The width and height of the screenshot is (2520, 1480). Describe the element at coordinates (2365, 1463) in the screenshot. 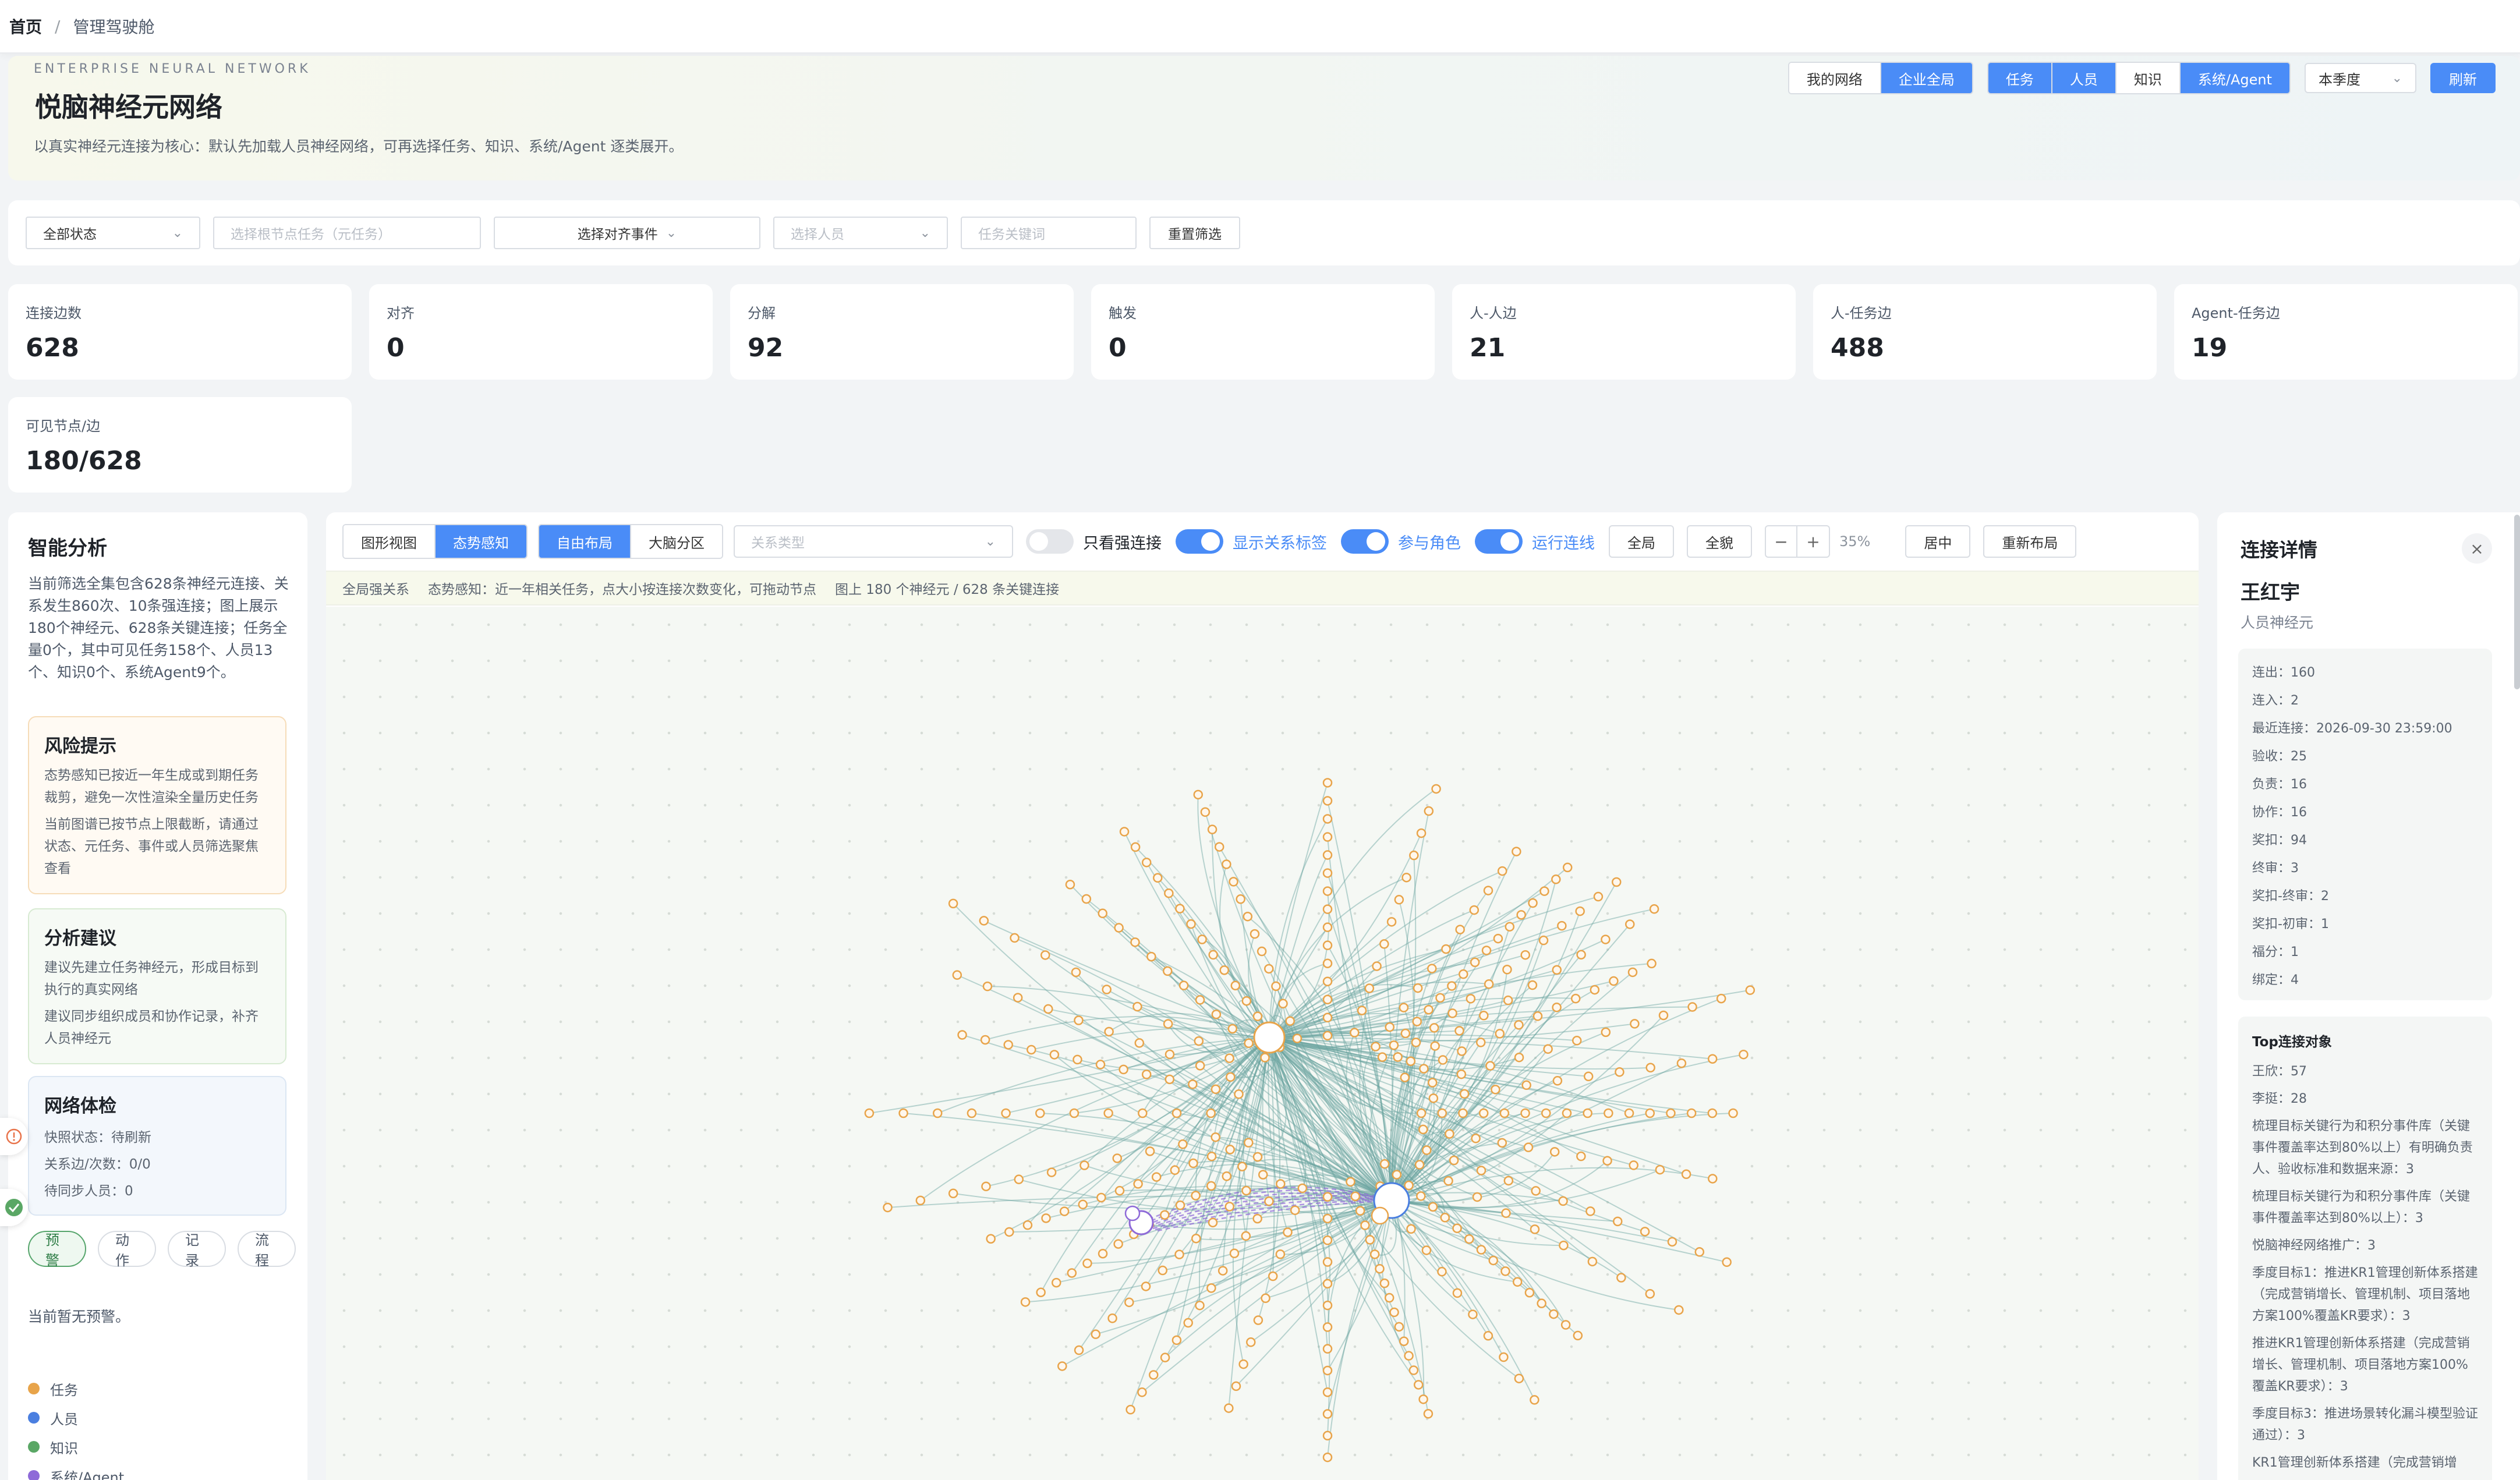

I see `top-connection-item: KR1管理创新体系搭建（完成营销增` at that location.